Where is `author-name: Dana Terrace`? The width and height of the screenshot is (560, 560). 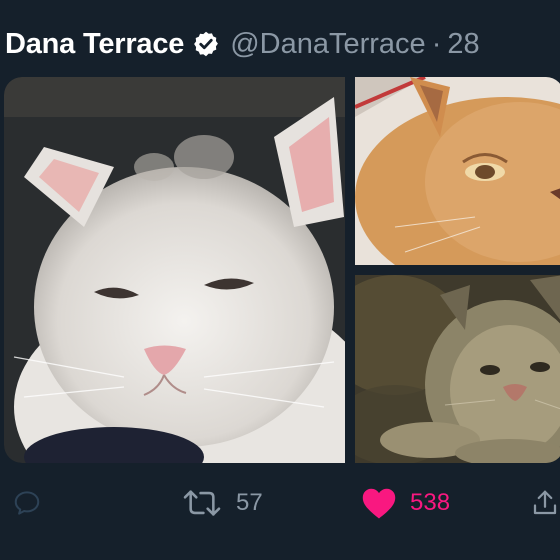
author-name: Dana Terrace is located at coordinates (94, 44).